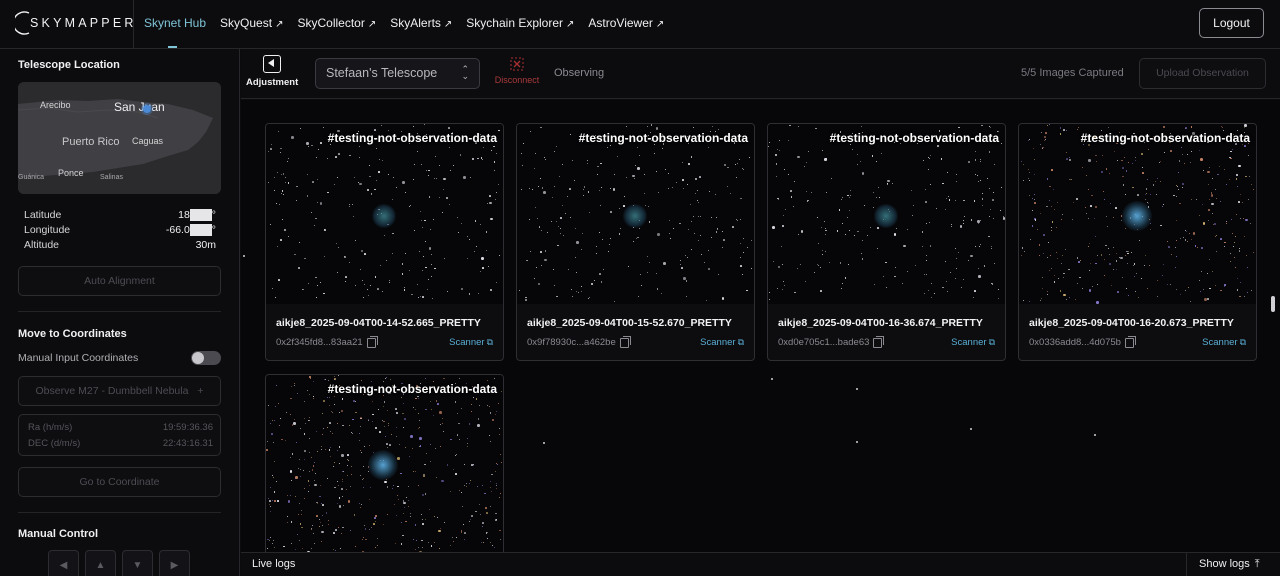  Describe the element at coordinates (1273, 304) in the screenshot. I see `scrollbar-thumb` at that location.